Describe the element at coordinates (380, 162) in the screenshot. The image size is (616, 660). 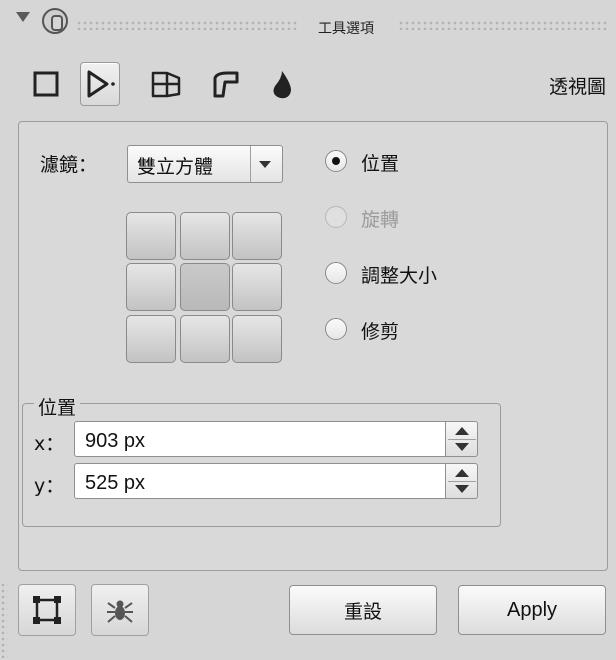
I see `radio-position-label: 位置` at that location.